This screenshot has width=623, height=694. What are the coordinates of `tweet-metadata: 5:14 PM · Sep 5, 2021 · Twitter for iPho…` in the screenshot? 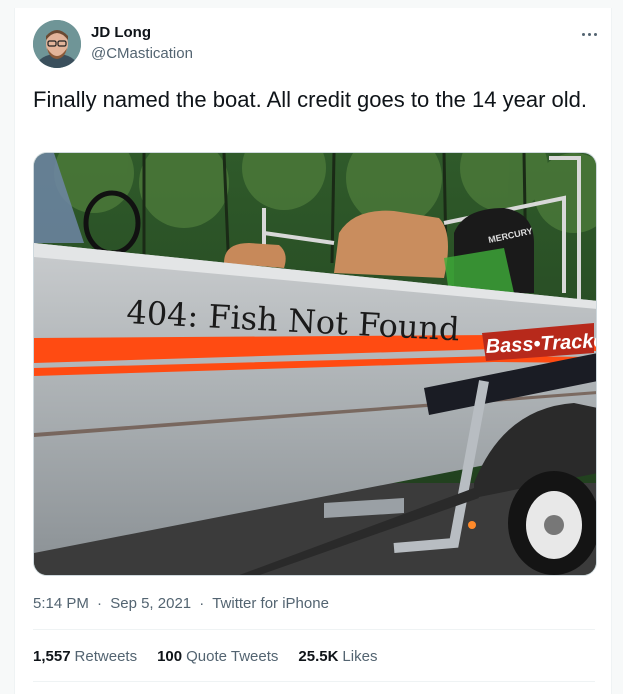 It's located at (181, 603).